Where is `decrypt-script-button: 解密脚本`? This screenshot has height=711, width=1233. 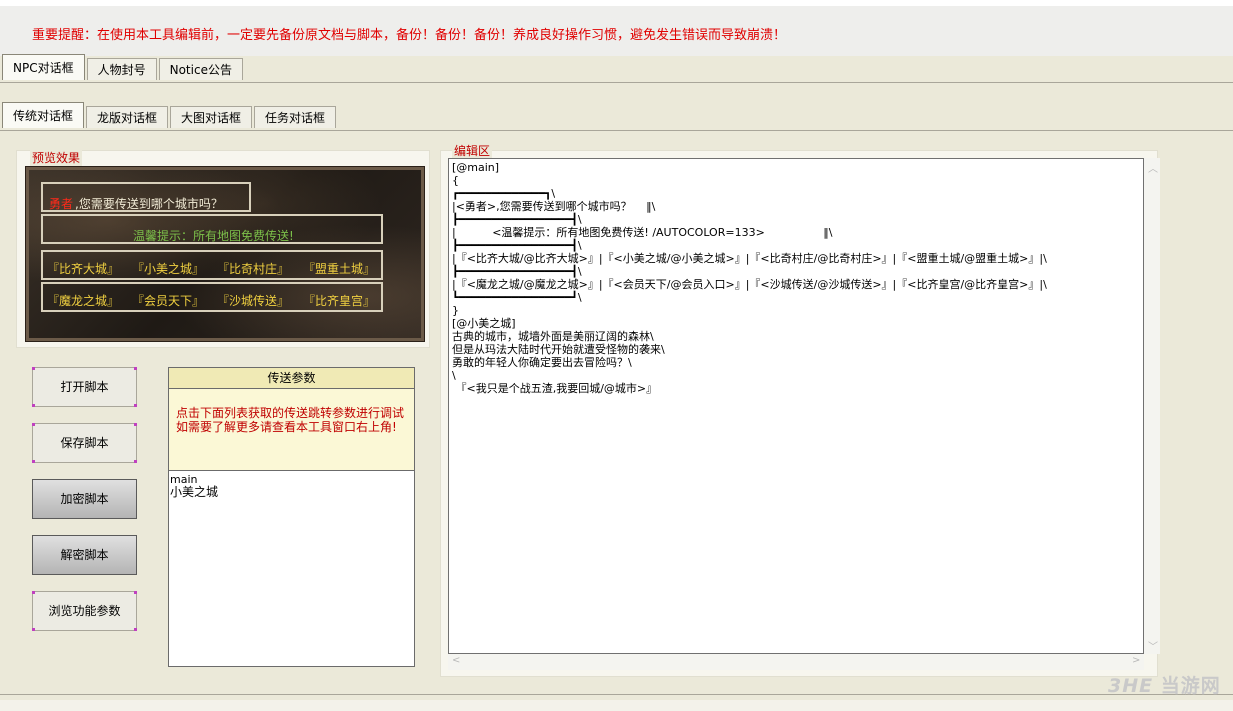
decrypt-script-button: 解密脚本 is located at coordinates (84, 555).